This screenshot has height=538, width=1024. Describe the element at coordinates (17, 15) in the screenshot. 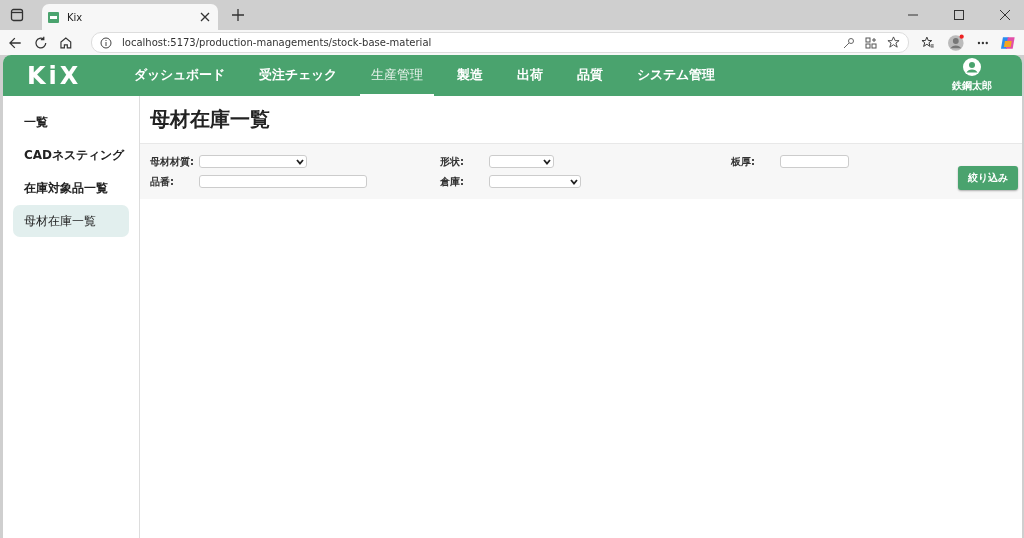

I see `tab-actions-icon` at that location.